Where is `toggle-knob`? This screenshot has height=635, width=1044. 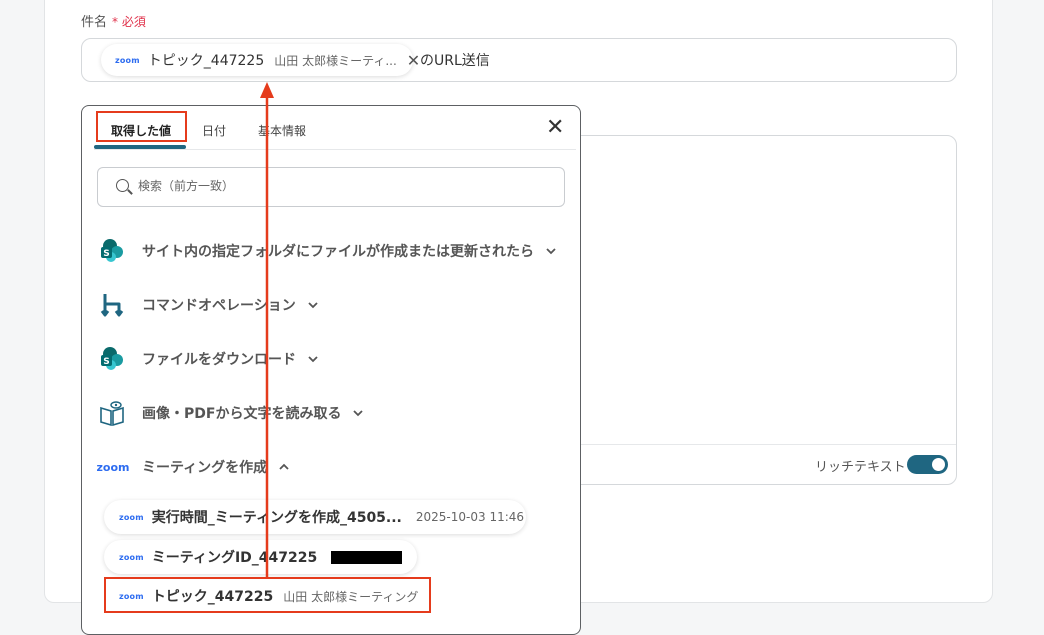 toggle-knob is located at coordinates (938, 464).